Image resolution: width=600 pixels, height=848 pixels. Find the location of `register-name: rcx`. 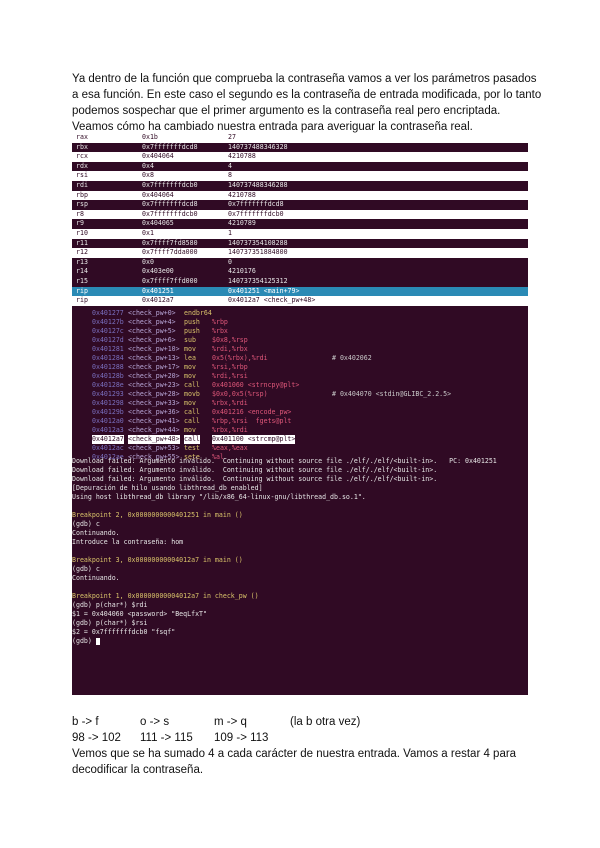

register-name: rcx is located at coordinates (82, 156).